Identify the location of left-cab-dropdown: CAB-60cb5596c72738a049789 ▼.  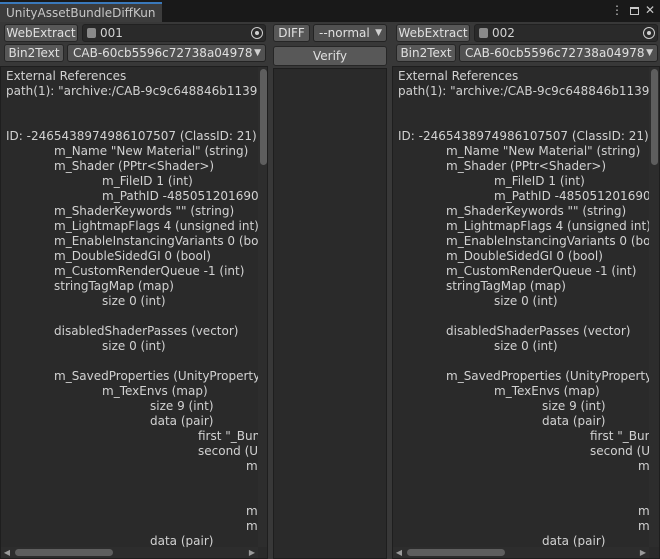
(166, 53).